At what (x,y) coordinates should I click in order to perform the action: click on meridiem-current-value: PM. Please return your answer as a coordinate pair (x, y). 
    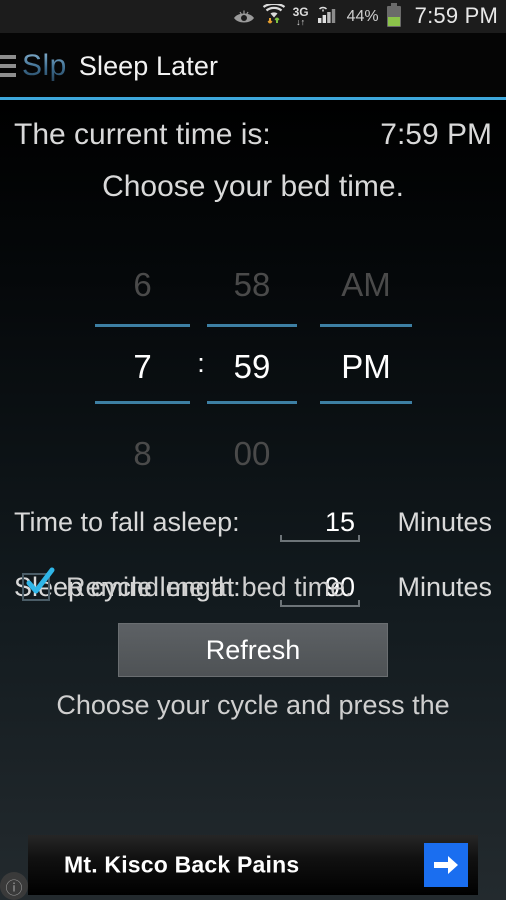
    Looking at the image, I should click on (366, 366).